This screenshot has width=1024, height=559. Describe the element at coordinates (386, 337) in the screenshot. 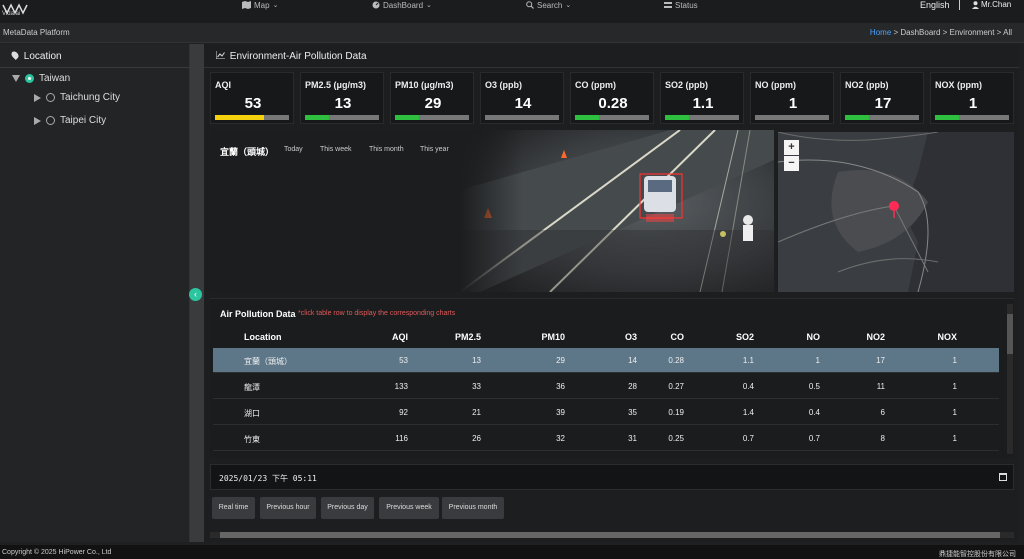

I see `column-header: AQI` at that location.